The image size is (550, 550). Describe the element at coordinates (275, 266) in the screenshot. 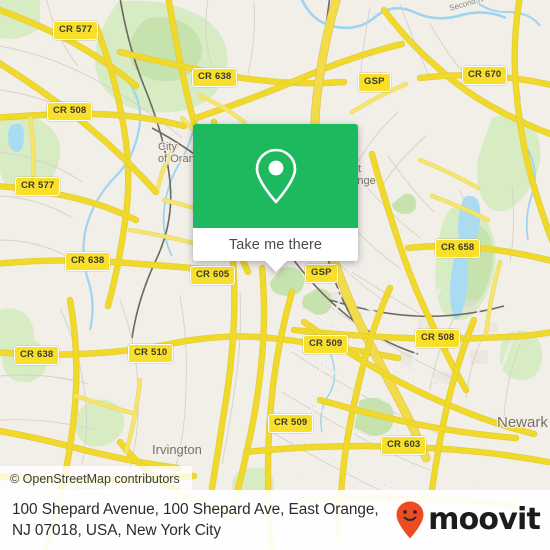

I see `popup-tail` at that location.